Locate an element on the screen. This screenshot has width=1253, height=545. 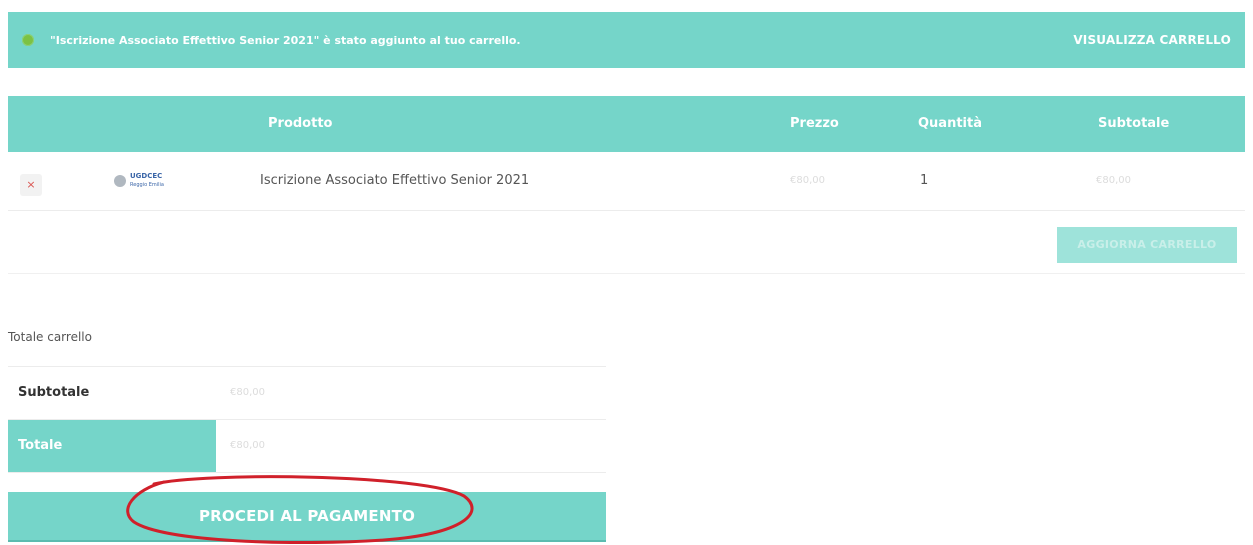
product-logo: UGDCEC Reggio Emilia is located at coordinates (147, 180).